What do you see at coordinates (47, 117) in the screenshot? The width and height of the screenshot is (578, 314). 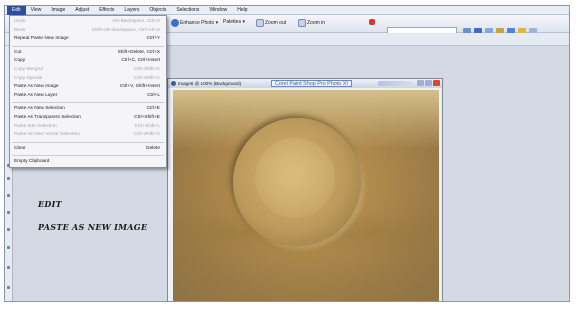 I see `menu-item-label: Paste As Transparent Selection` at bounding box center [47, 117].